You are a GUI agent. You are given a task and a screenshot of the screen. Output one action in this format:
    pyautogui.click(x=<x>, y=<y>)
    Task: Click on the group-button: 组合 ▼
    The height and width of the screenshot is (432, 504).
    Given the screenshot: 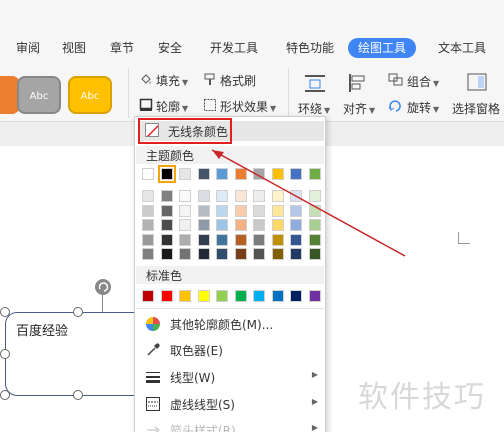 What is the action you would take?
    pyautogui.click(x=413, y=82)
    